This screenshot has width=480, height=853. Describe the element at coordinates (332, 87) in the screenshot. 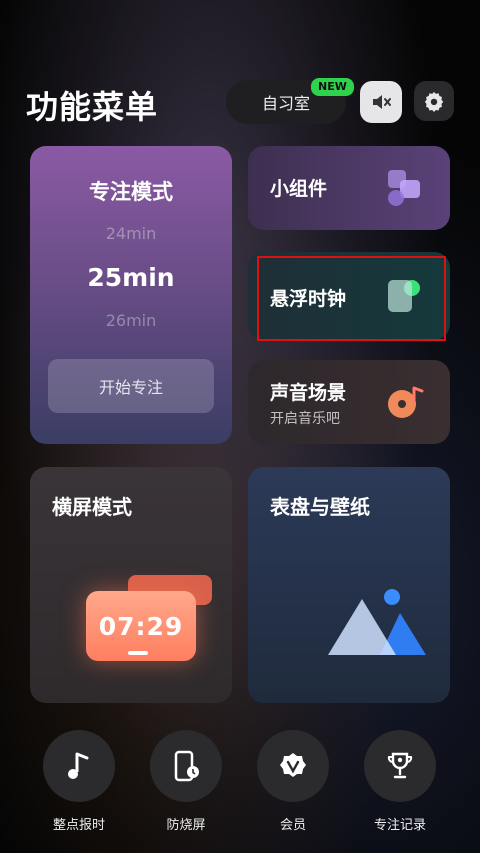

I see `new-badge: NEW` at that location.